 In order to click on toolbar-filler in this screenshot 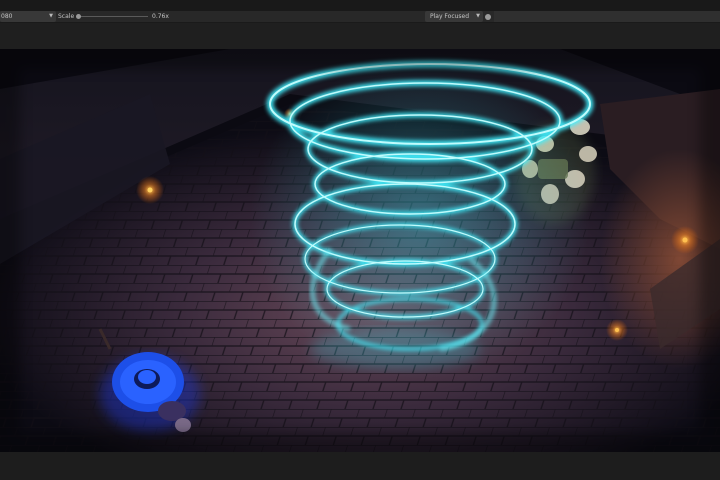, I will do `click(607, 16)`.